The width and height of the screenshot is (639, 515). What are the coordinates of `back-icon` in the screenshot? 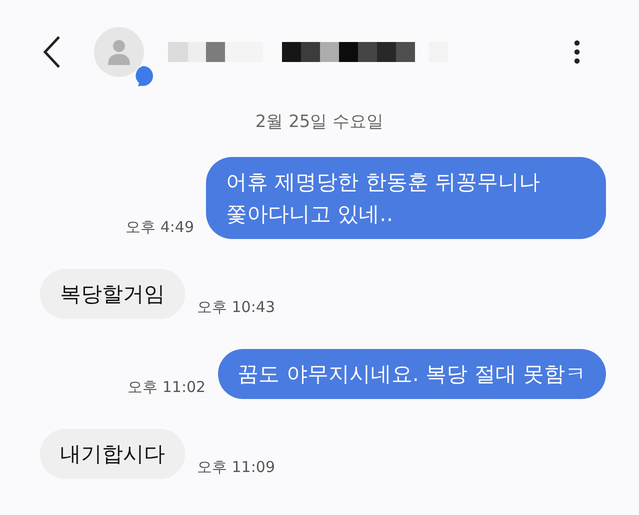 It's located at (52, 52).